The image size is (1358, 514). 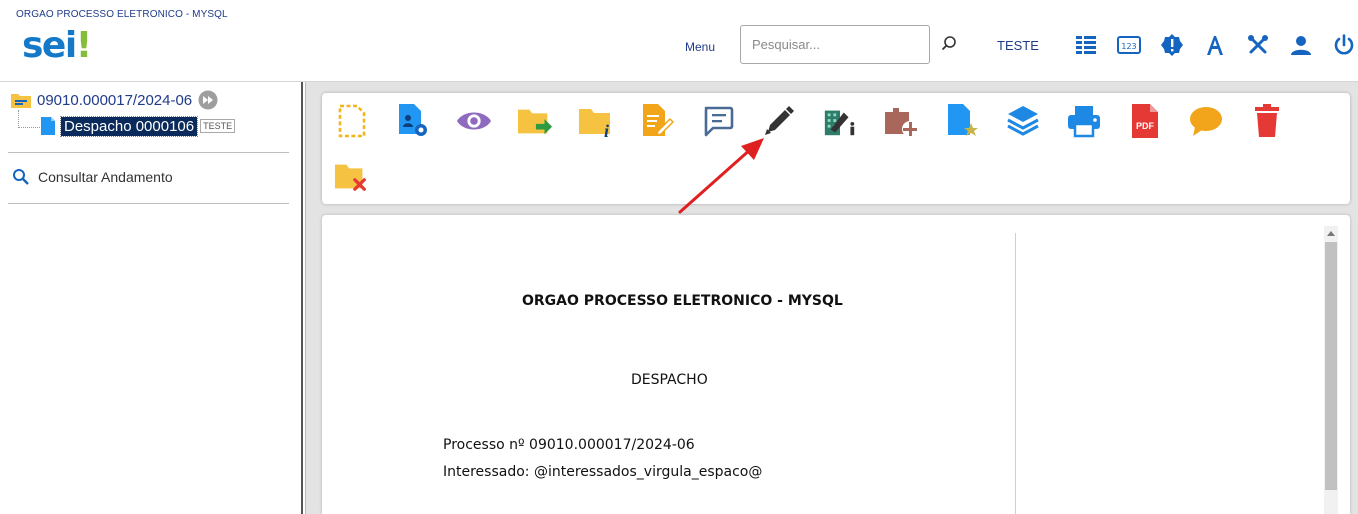 I want to click on tree-connector, so click(x=29, y=119).